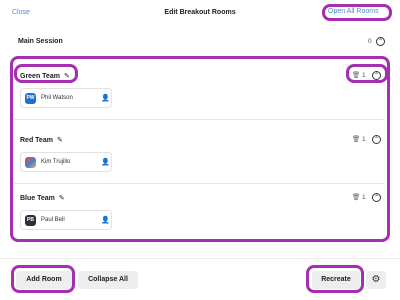 Image resolution: width=400 pixels, height=300 pixels. What do you see at coordinates (199, 42) in the screenshot?
I see `main-session-row: Main Session 0 ⌃` at bounding box center [199, 42].